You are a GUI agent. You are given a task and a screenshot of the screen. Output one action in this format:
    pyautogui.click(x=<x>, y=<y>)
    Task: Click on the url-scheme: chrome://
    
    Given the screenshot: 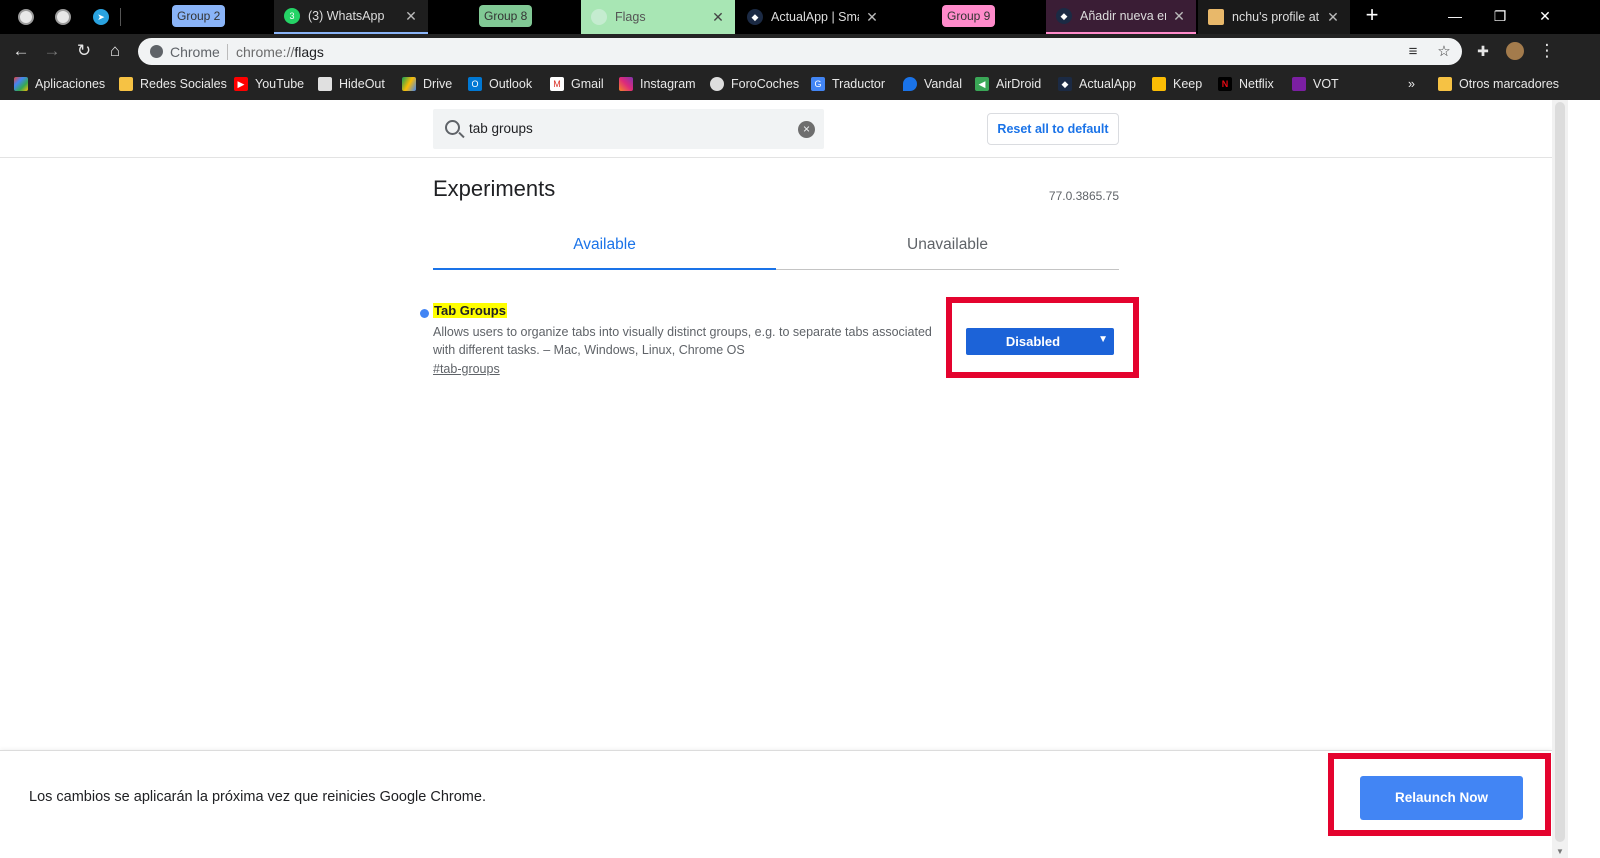 What is the action you would take?
    pyautogui.click(x=265, y=52)
    